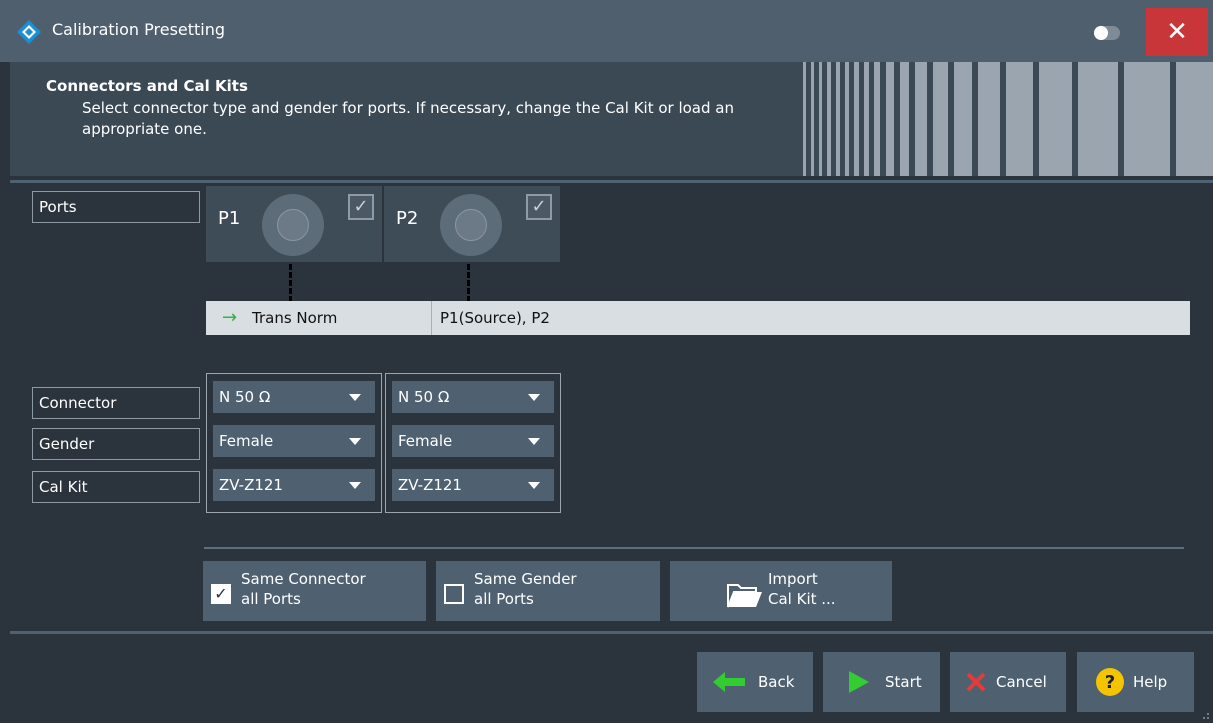 This screenshot has height=723, width=1213. I want to click on help-button: ? Help, so click(1135, 682).